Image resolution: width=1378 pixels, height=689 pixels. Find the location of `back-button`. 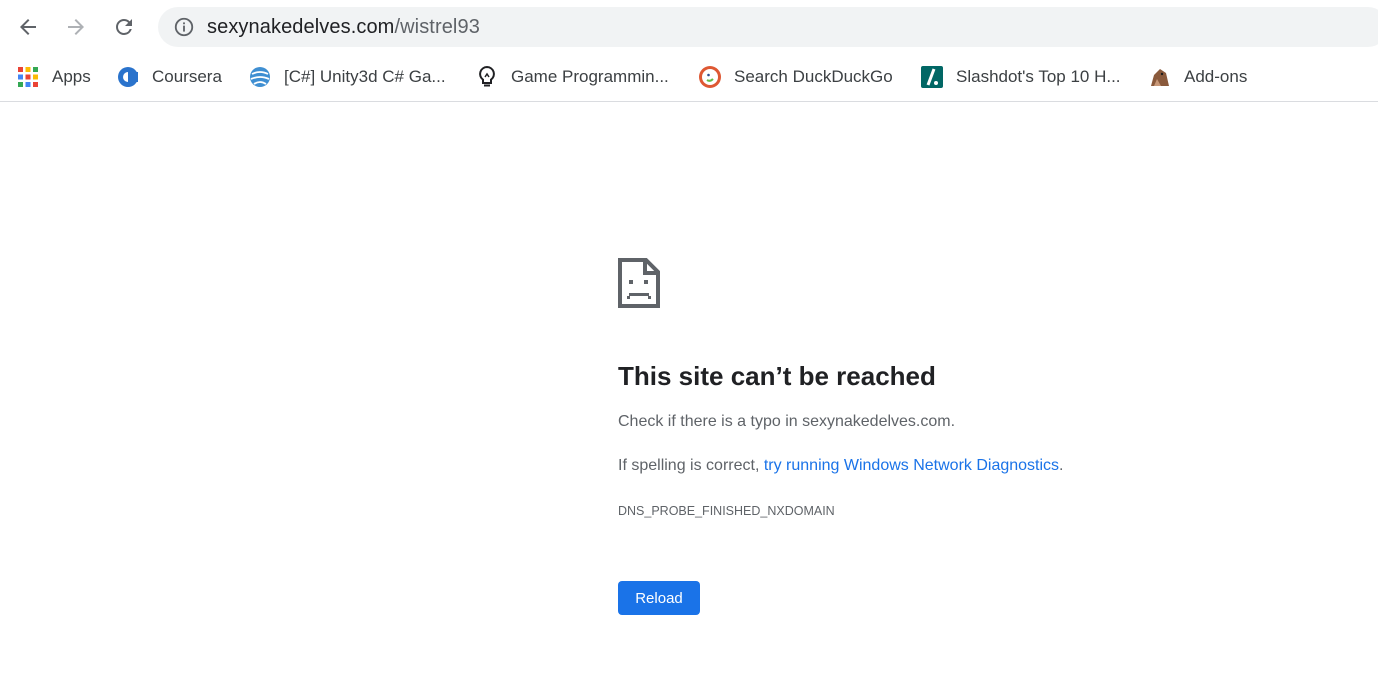

back-button is located at coordinates (28, 27).